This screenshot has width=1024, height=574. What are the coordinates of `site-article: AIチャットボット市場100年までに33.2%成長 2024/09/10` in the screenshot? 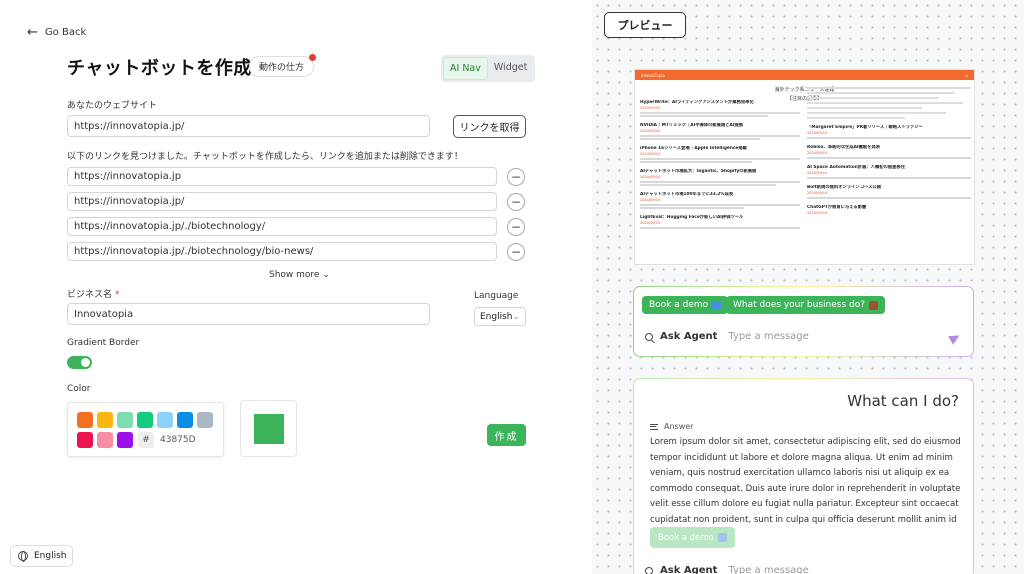 It's located at (720, 200).